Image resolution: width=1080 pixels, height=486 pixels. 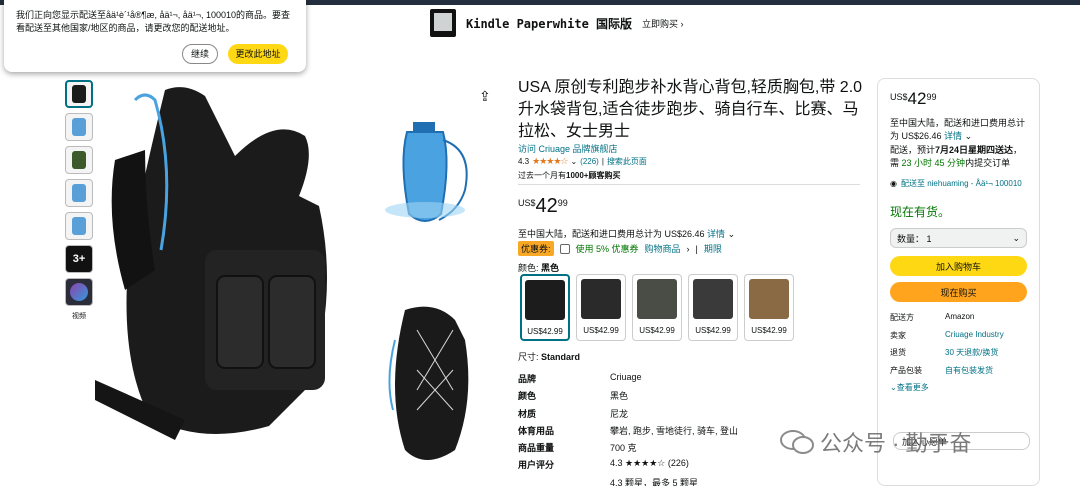 I want to click on coupon-items-link: 购物商品, so click(x=663, y=248).